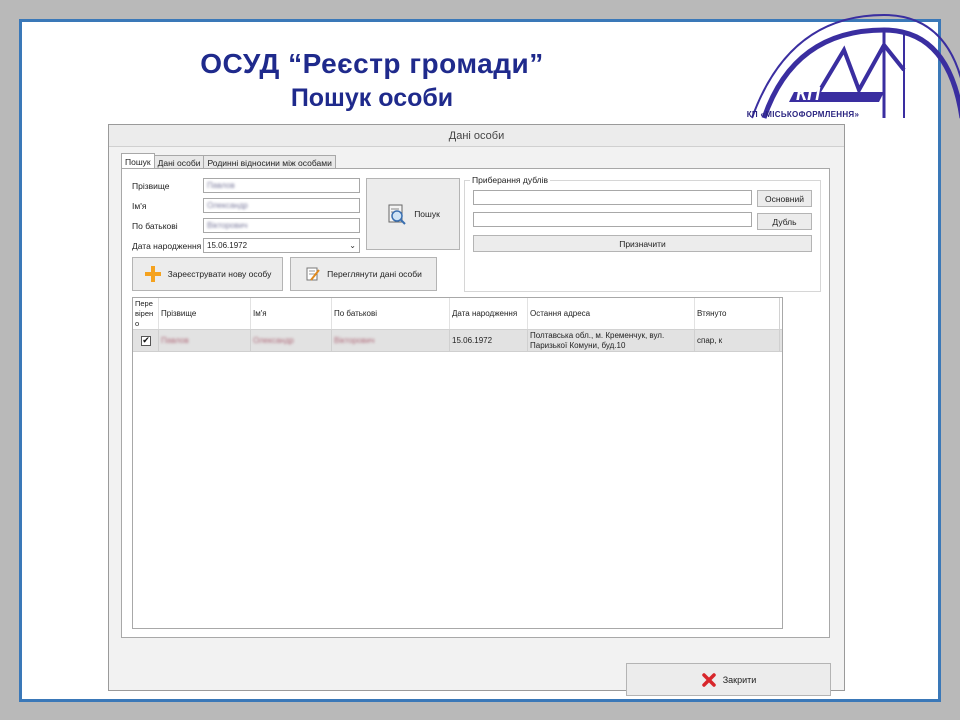 This screenshot has height=720, width=960. What do you see at coordinates (138, 161) in the screenshot?
I see `tab-search: Пошук` at bounding box center [138, 161].